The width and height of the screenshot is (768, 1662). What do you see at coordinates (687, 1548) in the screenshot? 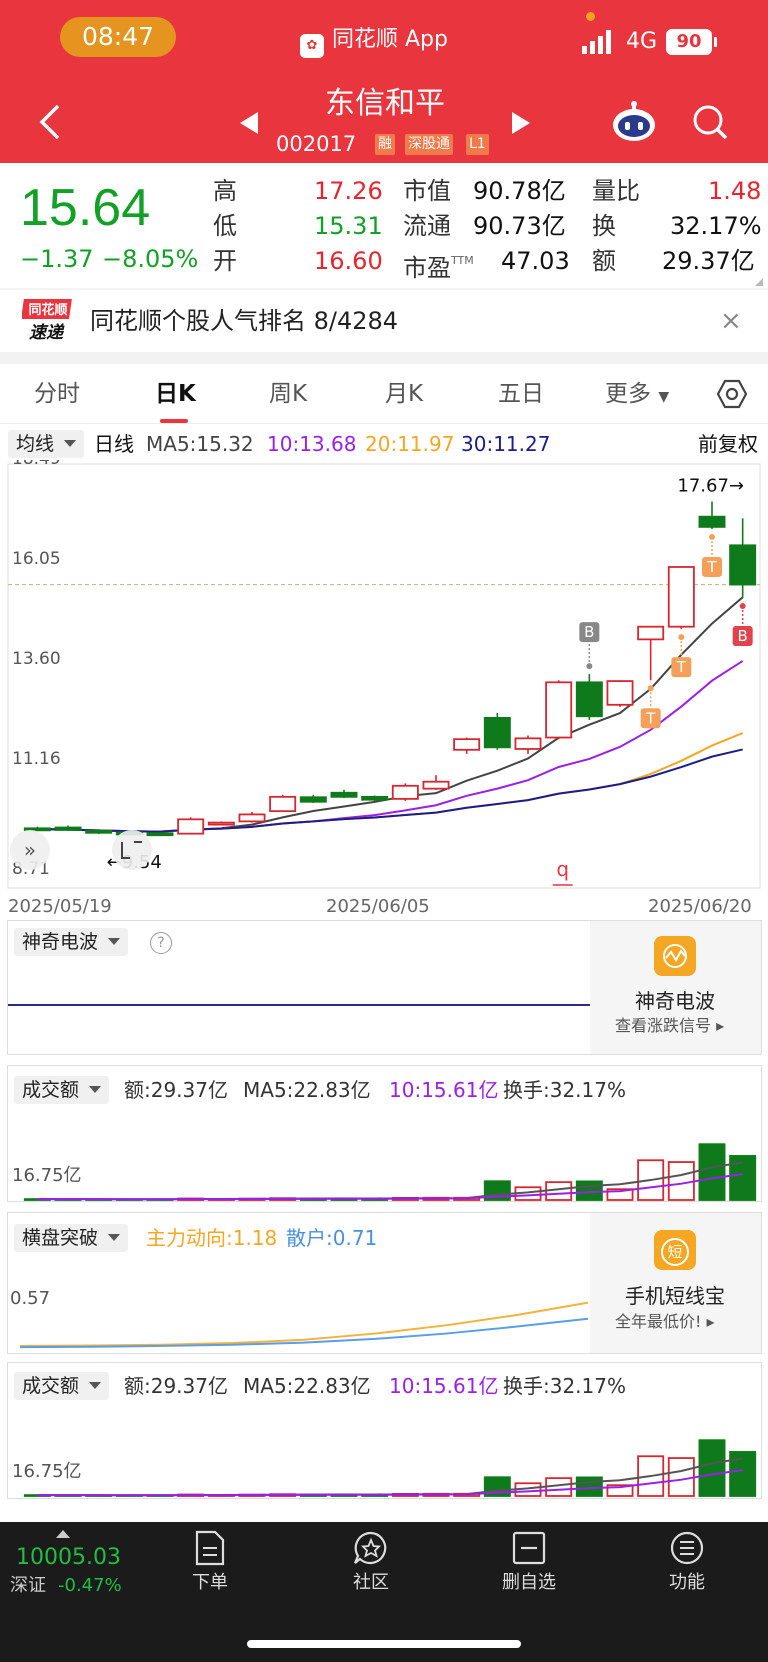
I see `menu-circle-icon` at bounding box center [687, 1548].